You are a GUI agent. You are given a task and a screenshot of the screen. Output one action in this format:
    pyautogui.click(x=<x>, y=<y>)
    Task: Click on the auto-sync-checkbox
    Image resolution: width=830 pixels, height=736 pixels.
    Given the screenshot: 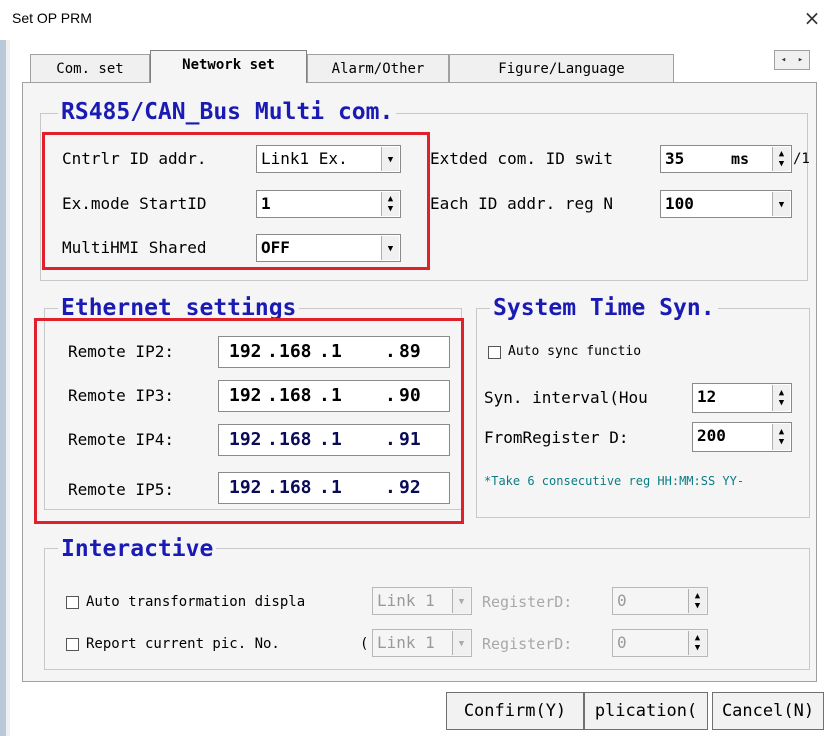 What is the action you would take?
    pyautogui.click(x=494, y=352)
    